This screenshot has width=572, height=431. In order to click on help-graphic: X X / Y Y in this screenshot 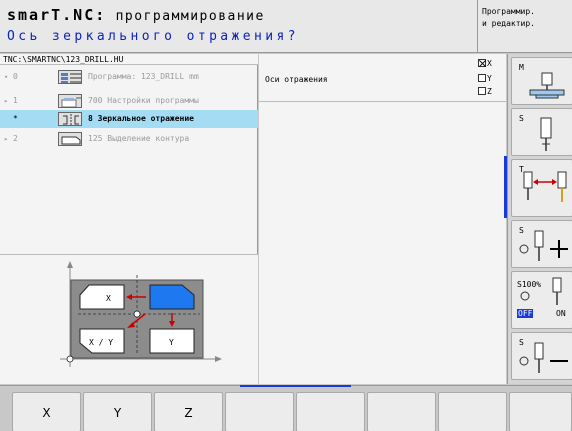, I will do `click(129, 319)`.